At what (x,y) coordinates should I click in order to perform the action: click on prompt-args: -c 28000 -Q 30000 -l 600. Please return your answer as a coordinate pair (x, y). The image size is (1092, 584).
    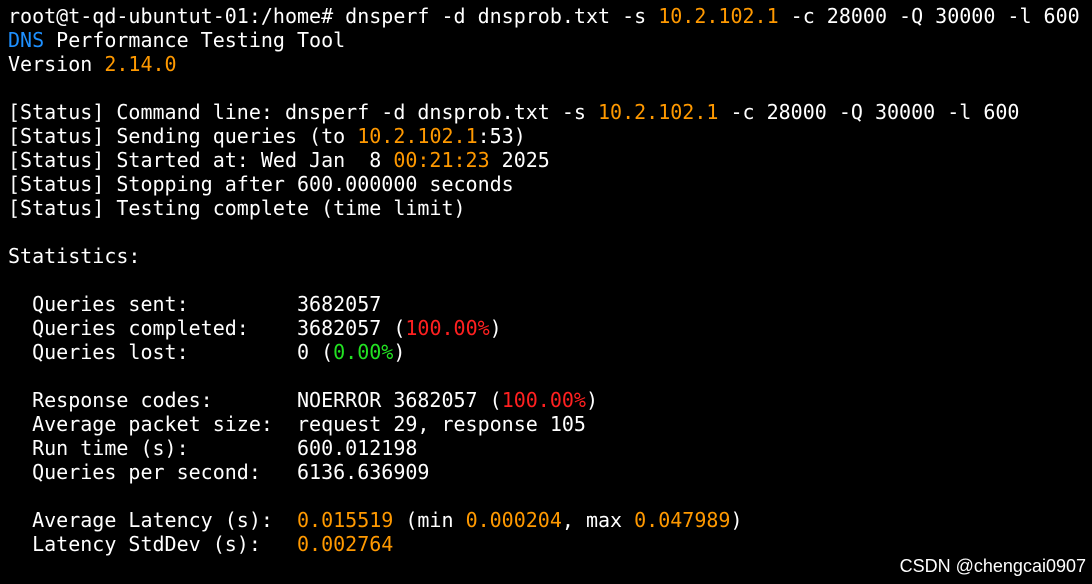
    Looking at the image, I should click on (929, 16).